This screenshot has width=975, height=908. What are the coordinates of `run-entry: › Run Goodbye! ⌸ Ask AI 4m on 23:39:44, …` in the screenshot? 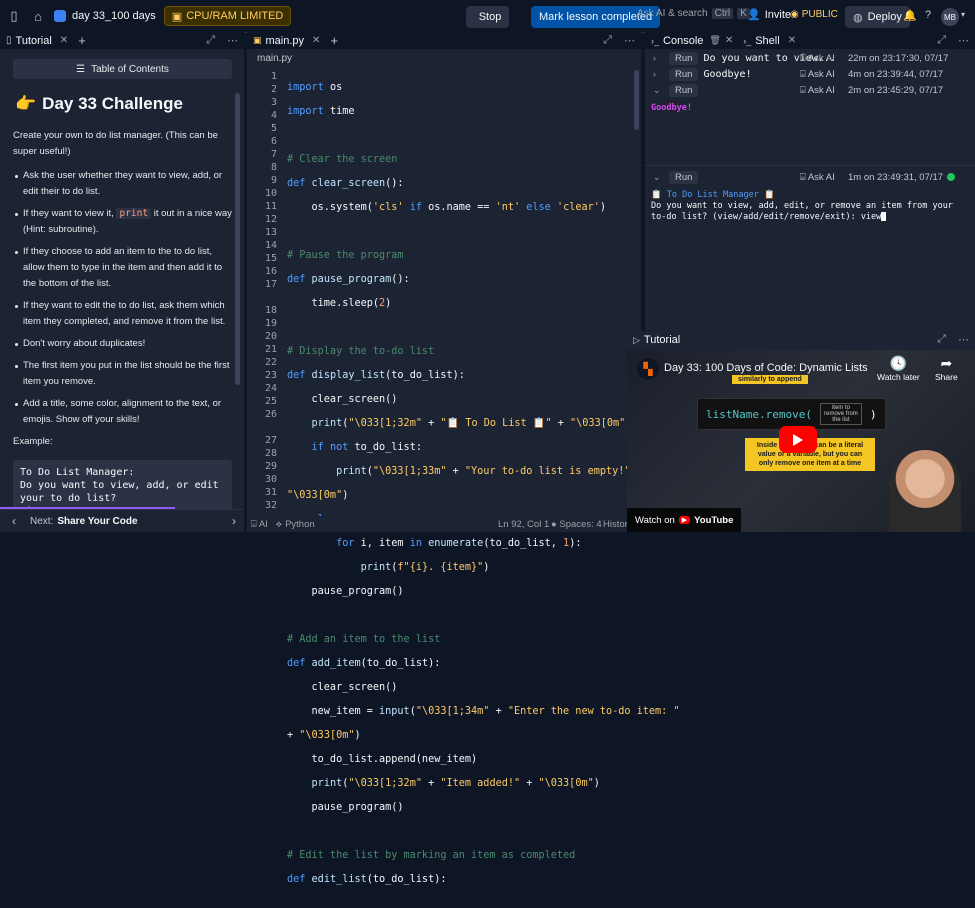 It's located at (810, 74).